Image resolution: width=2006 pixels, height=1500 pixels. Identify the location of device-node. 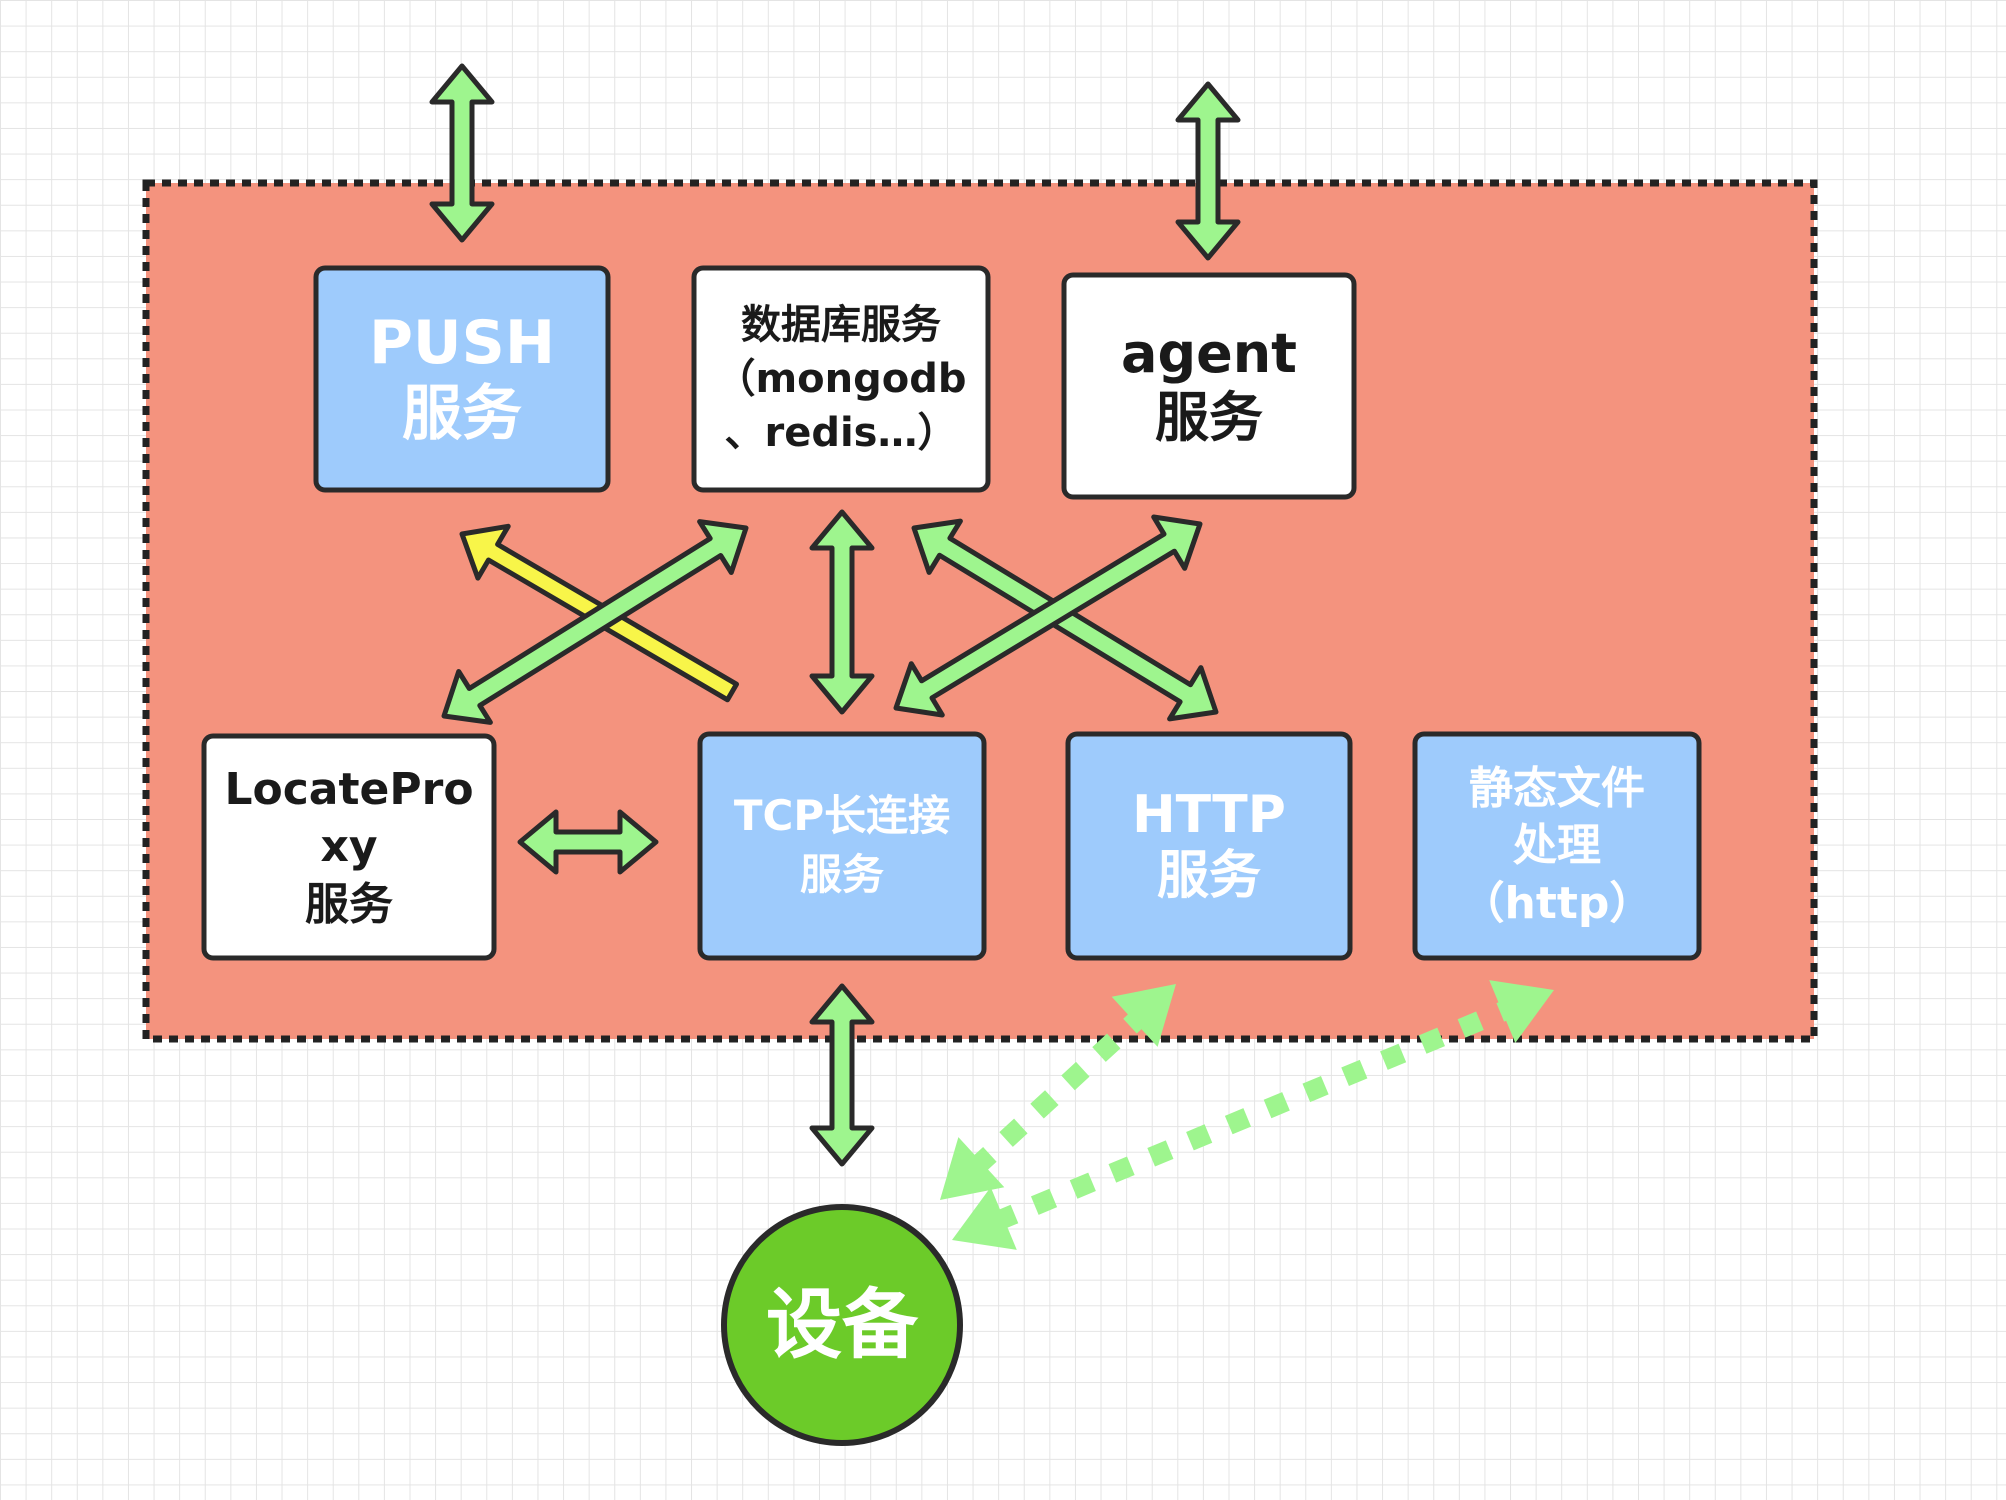
(842, 1325).